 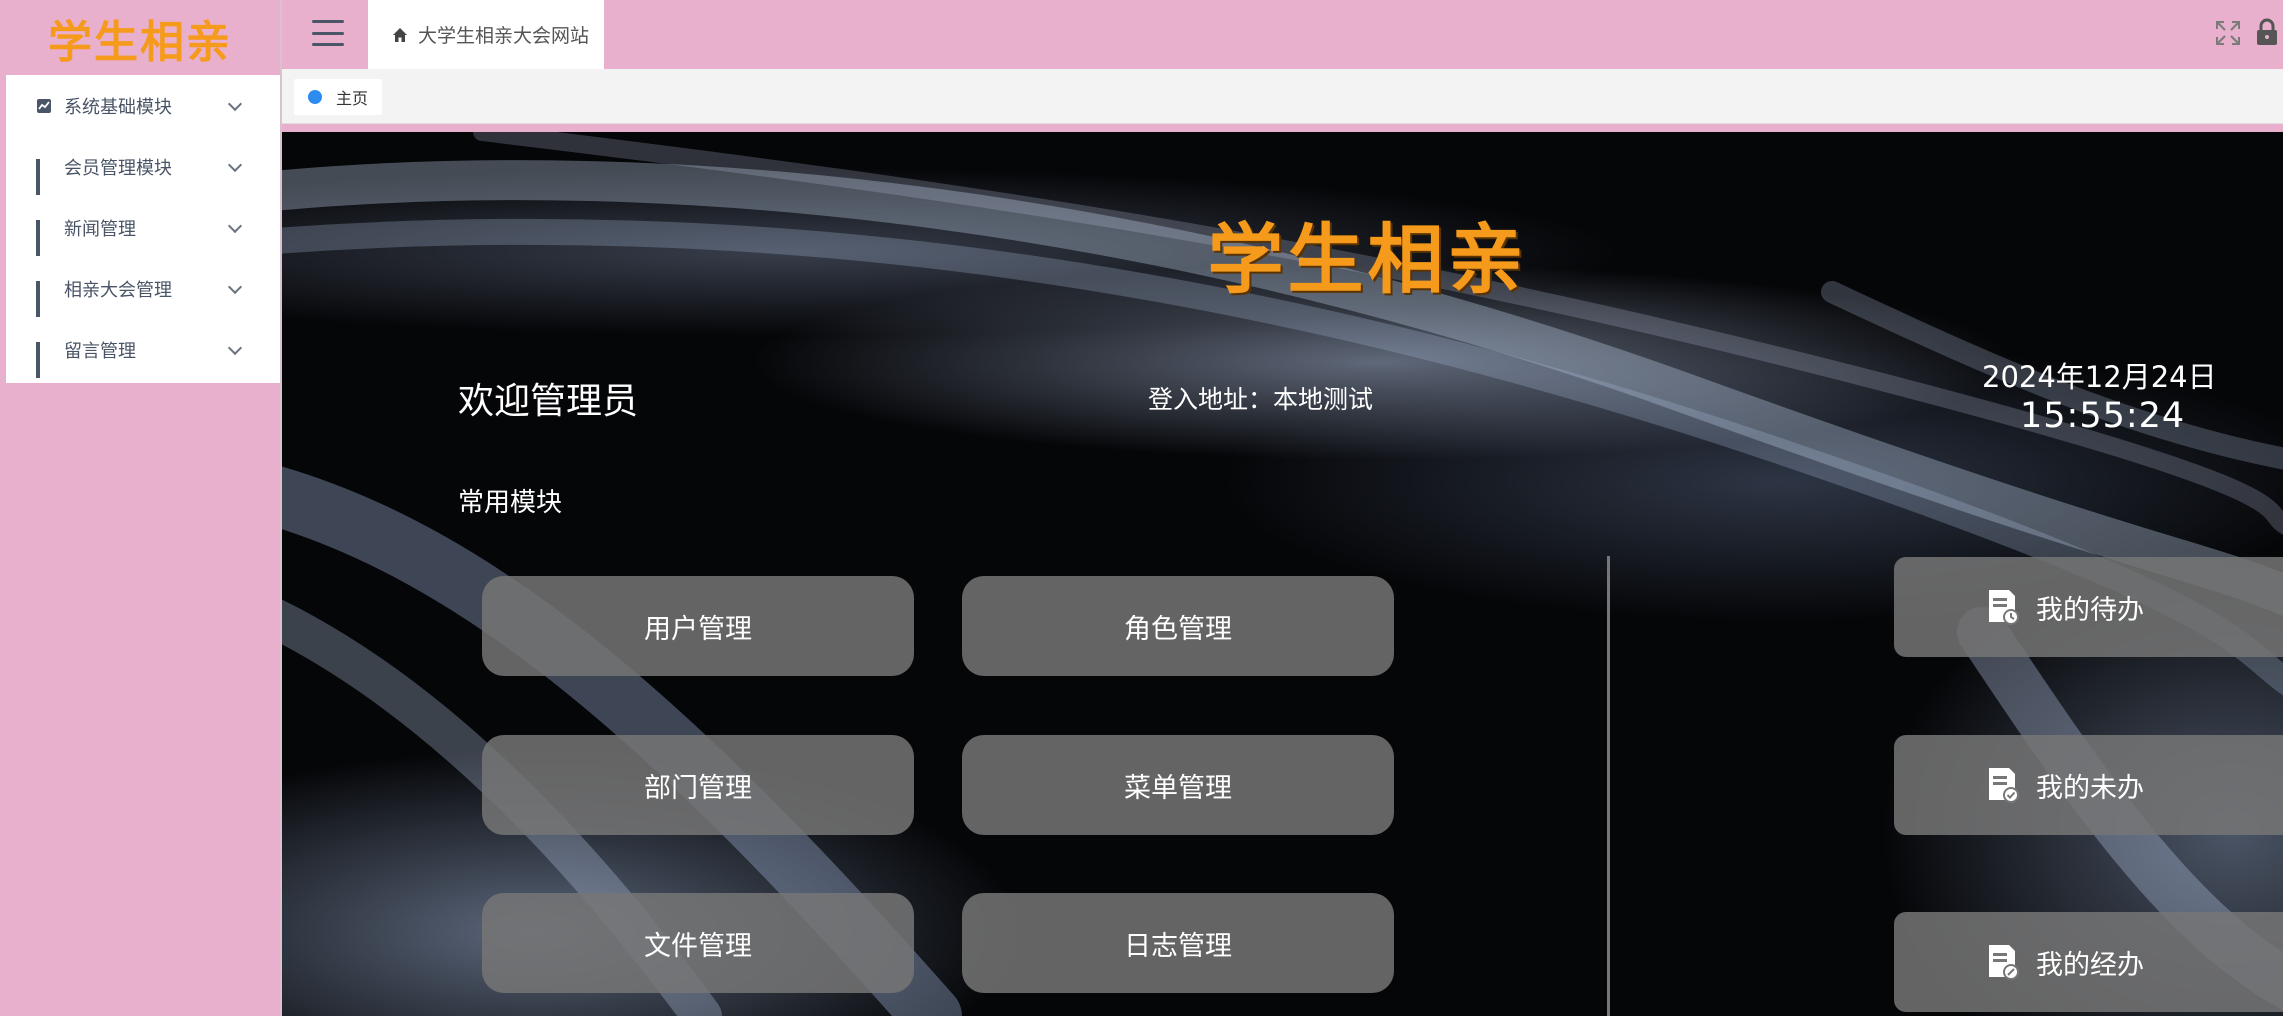 I want to click on menu-management-button: 菜单管理, so click(x=1178, y=785).